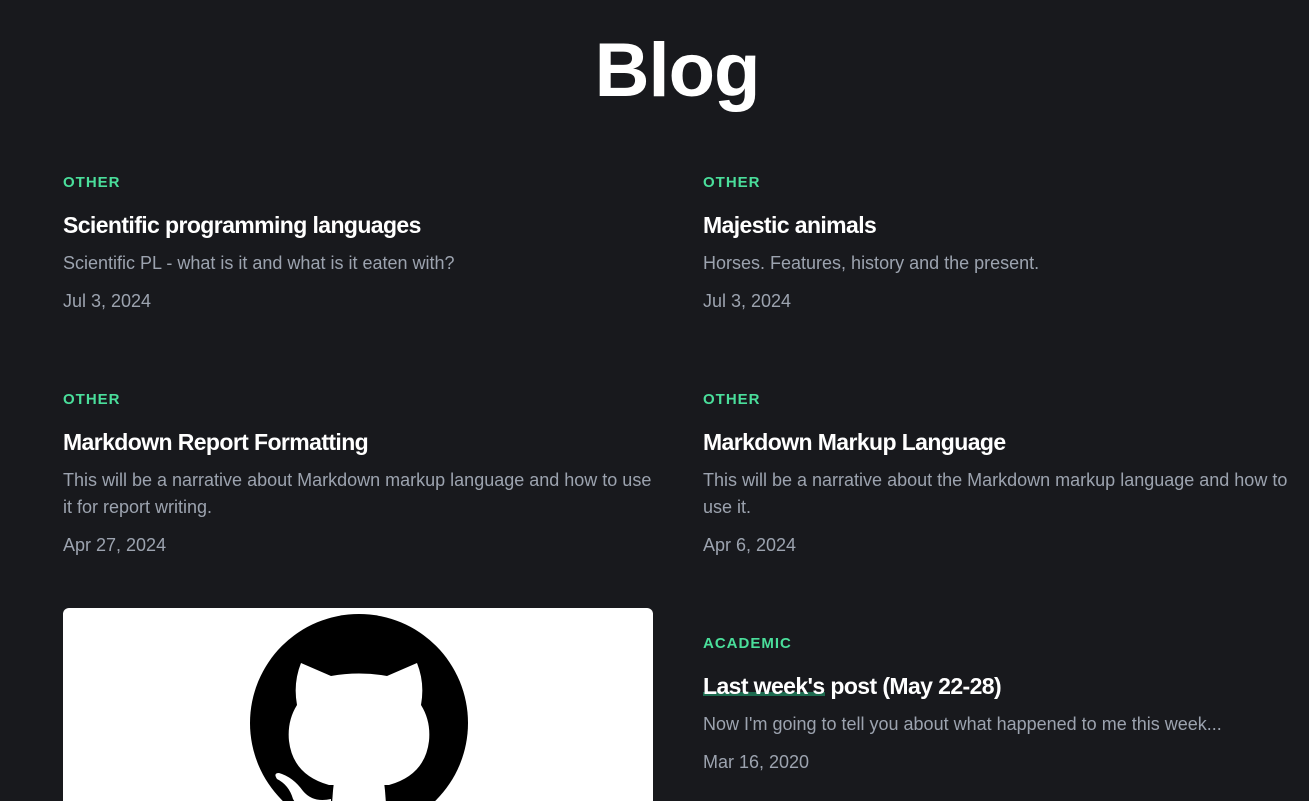 Image resolution: width=1309 pixels, height=801 pixels. Describe the element at coordinates (359, 707) in the screenshot. I see `github-icon` at that location.